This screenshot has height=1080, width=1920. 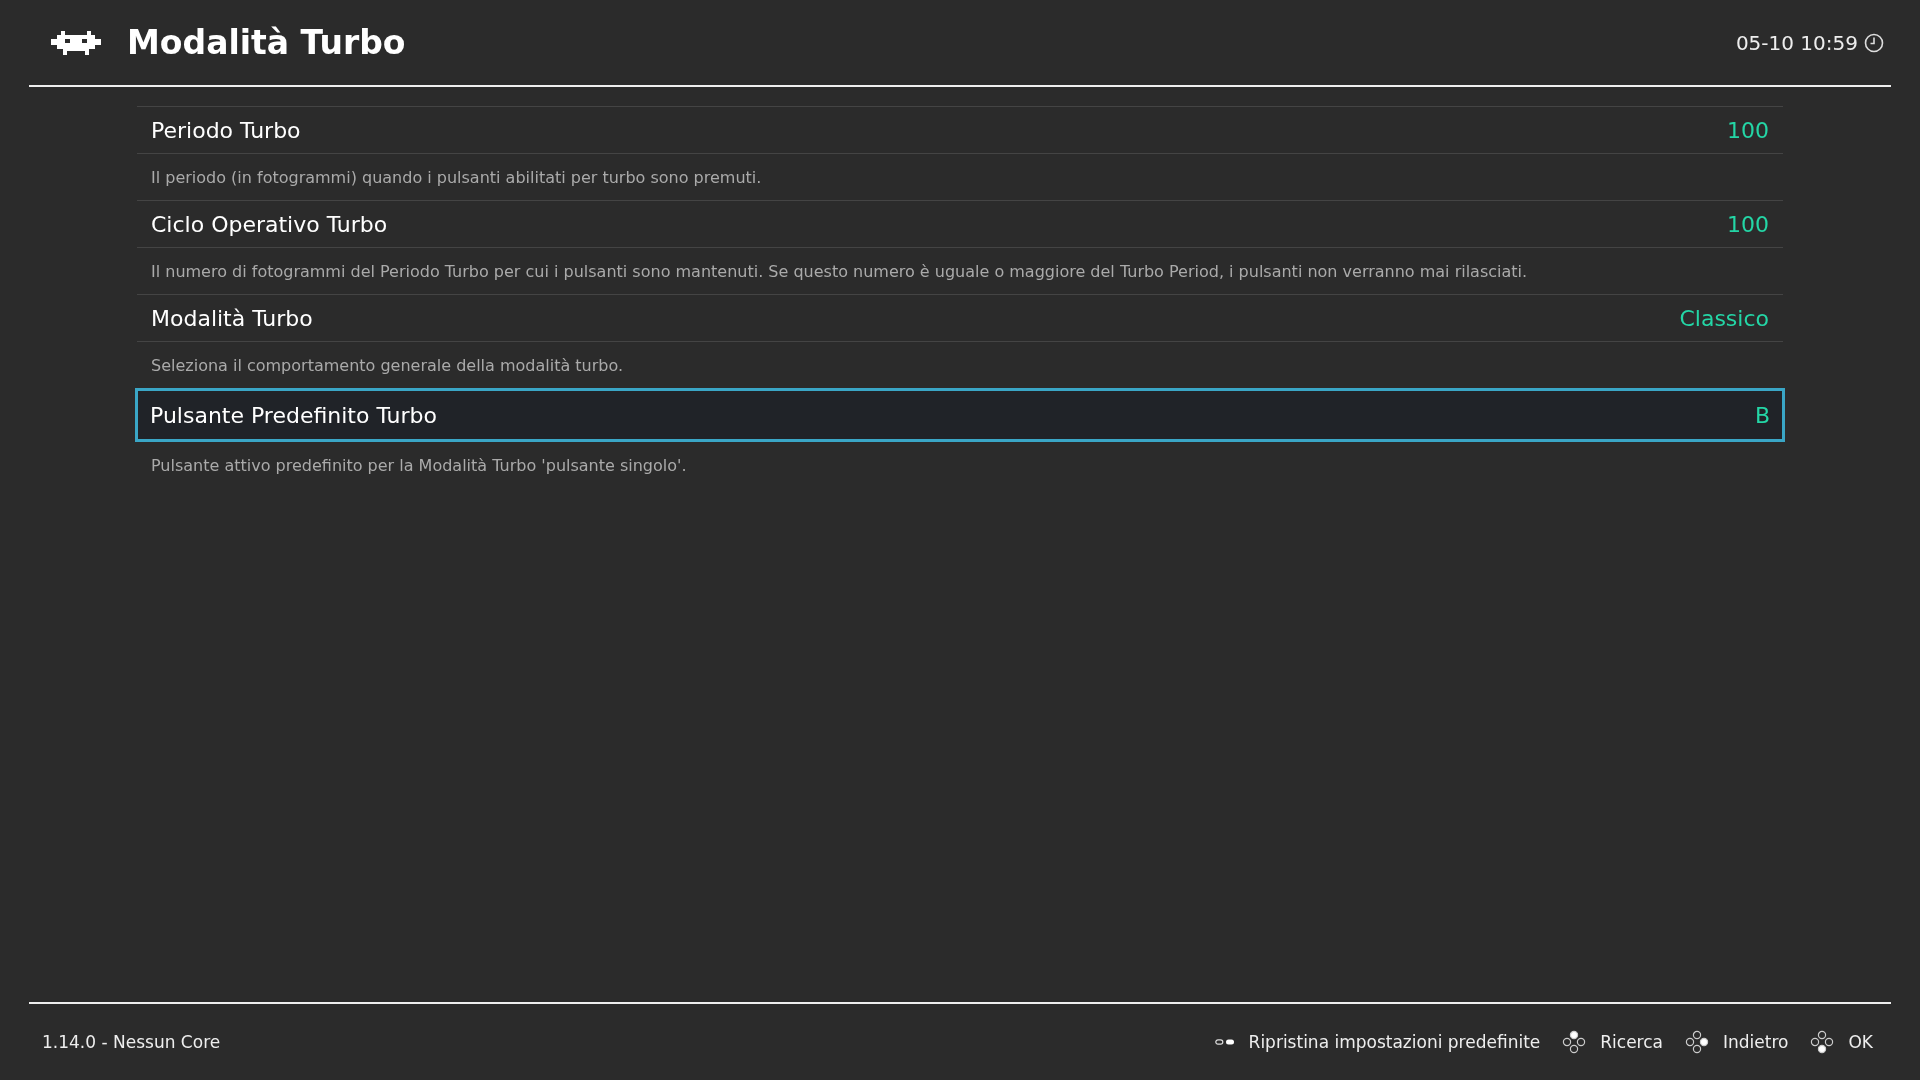 What do you see at coordinates (1394, 1042) in the screenshot?
I see `action-button: Ripristina impostazioni predefinite` at bounding box center [1394, 1042].